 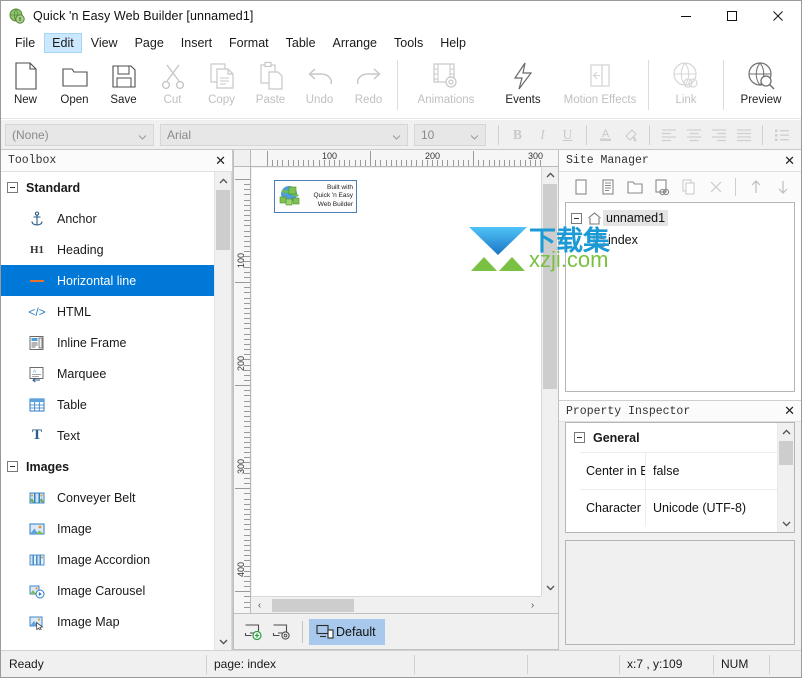 I want to click on bullet-list-button, so click(x=781, y=135).